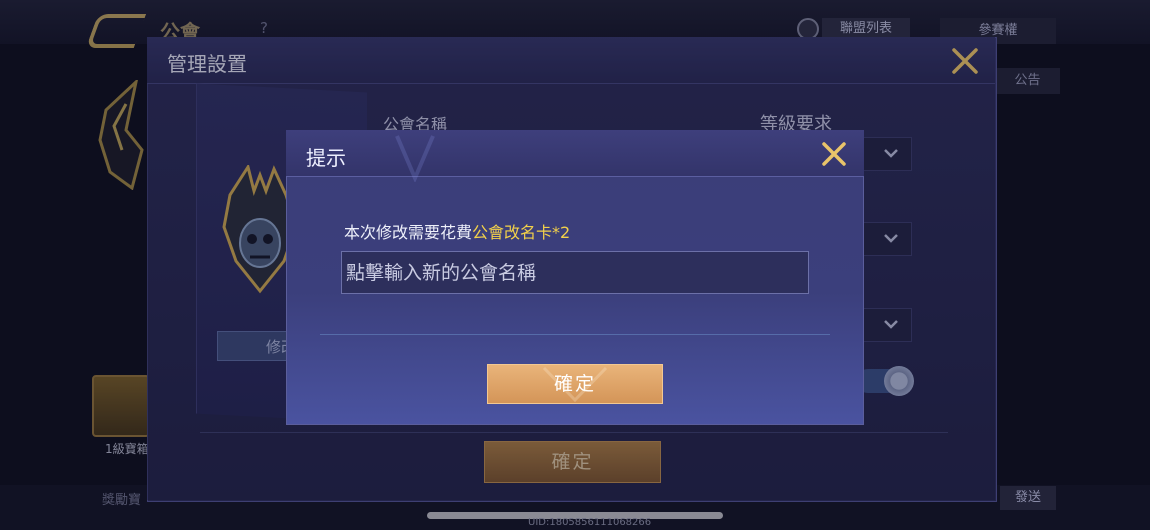 The height and width of the screenshot is (530, 1150). What do you see at coordinates (1027, 81) in the screenshot?
I see `tab-right-secondary: 公告` at bounding box center [1027, 81].